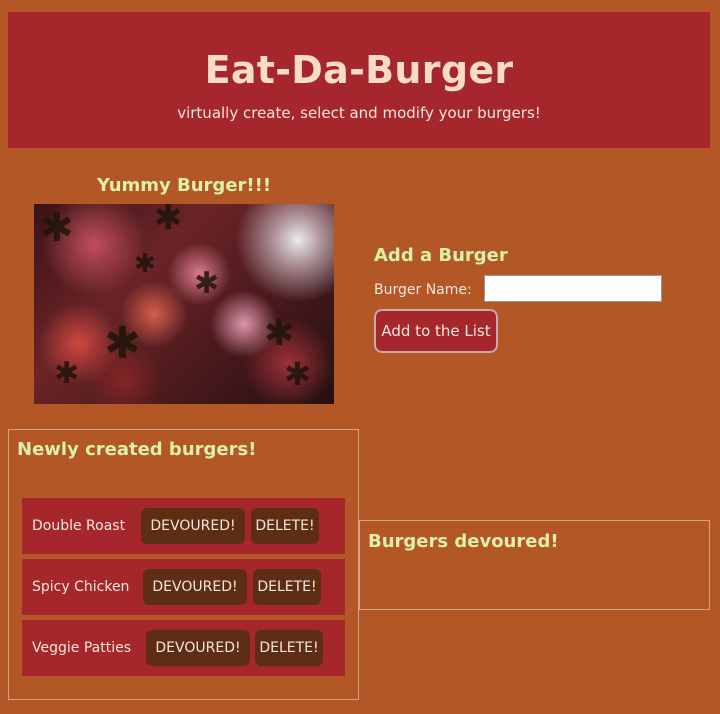  What do you see at coordinates (184, 304) in the screenshot?
I see `feature-image: ✱ ✱ ✱ ✱ ✱ ✱ ✱ ✱` at bounding box center [184, 304].